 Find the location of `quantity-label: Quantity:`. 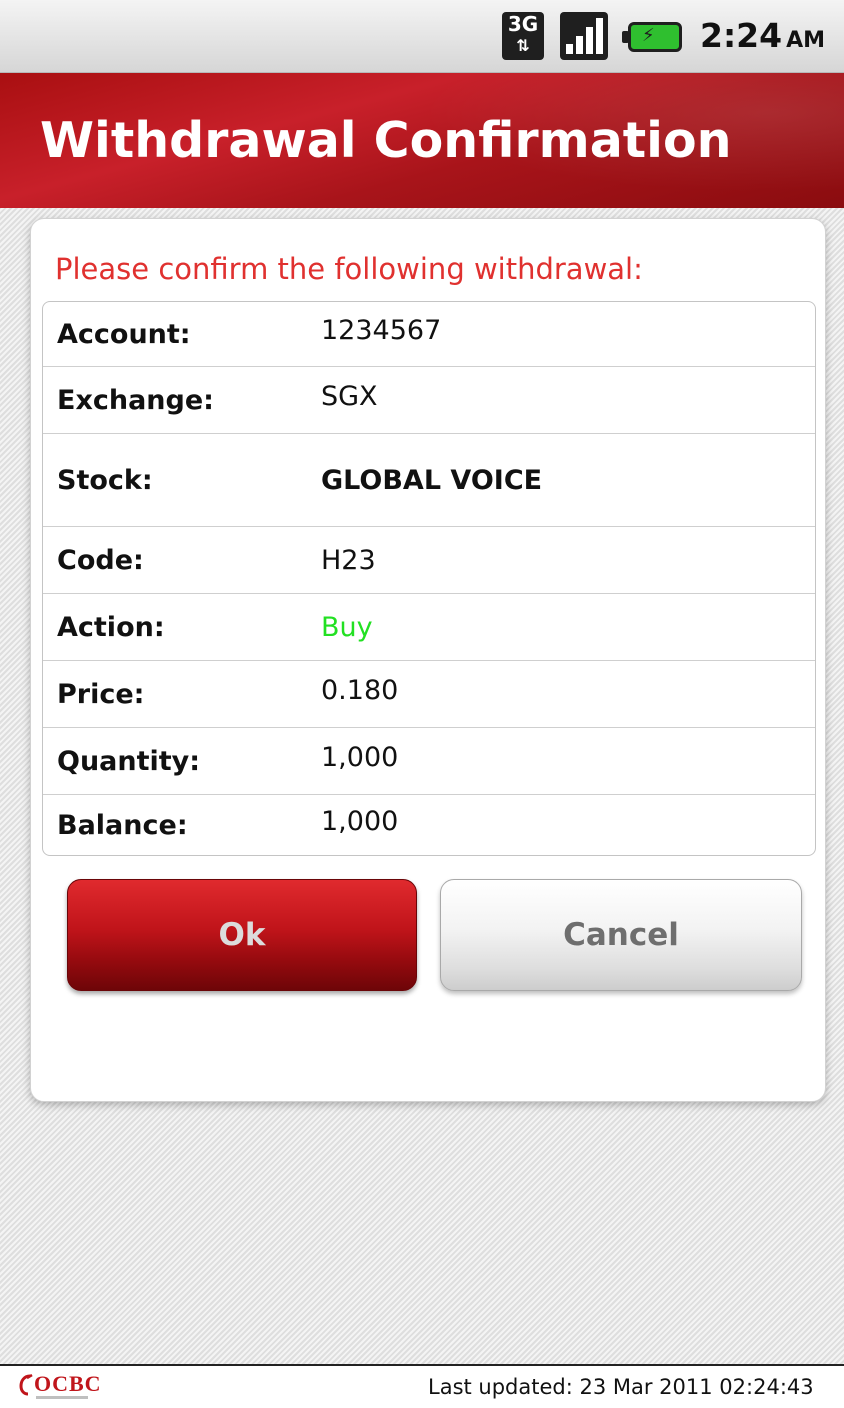

quantity-label: Quantity: is located at coordinates (129, 761).